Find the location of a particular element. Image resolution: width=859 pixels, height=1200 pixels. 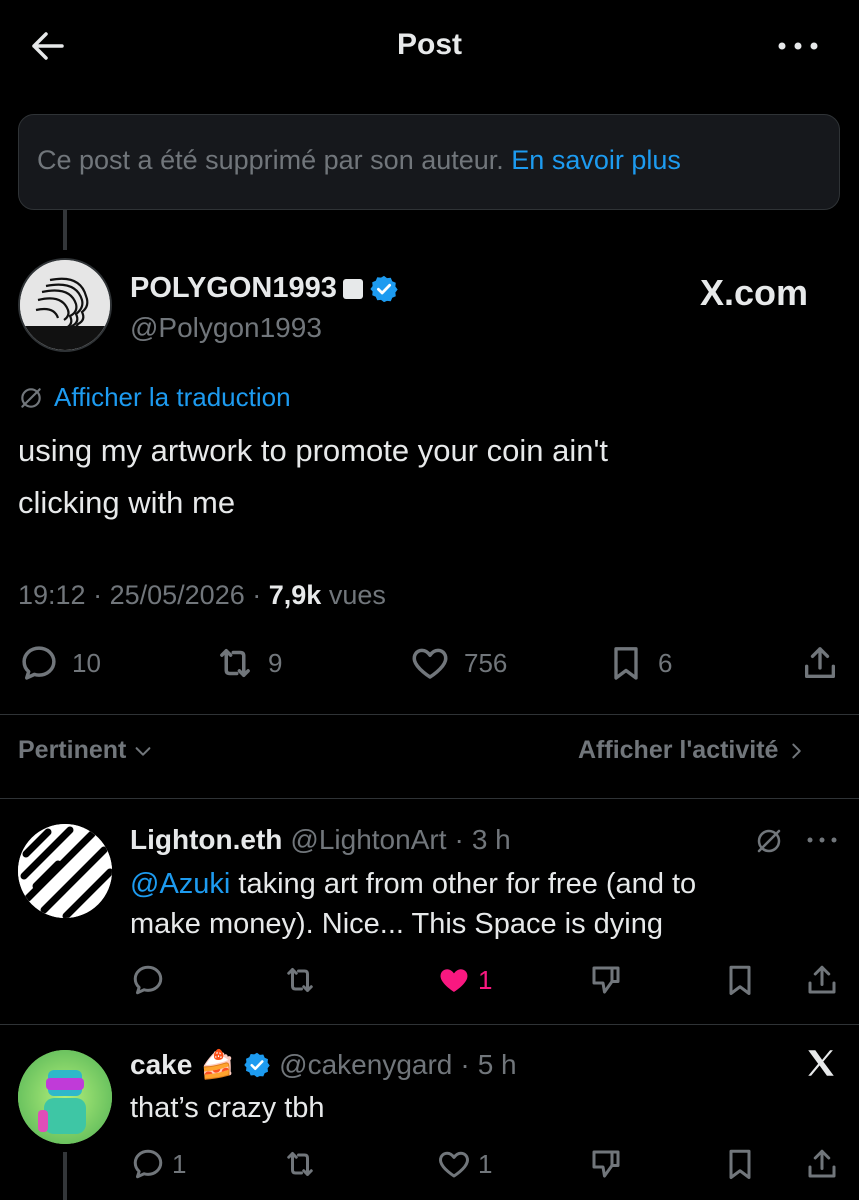

translate-button: Afficher la traduction is located at coordinates (154, 397).